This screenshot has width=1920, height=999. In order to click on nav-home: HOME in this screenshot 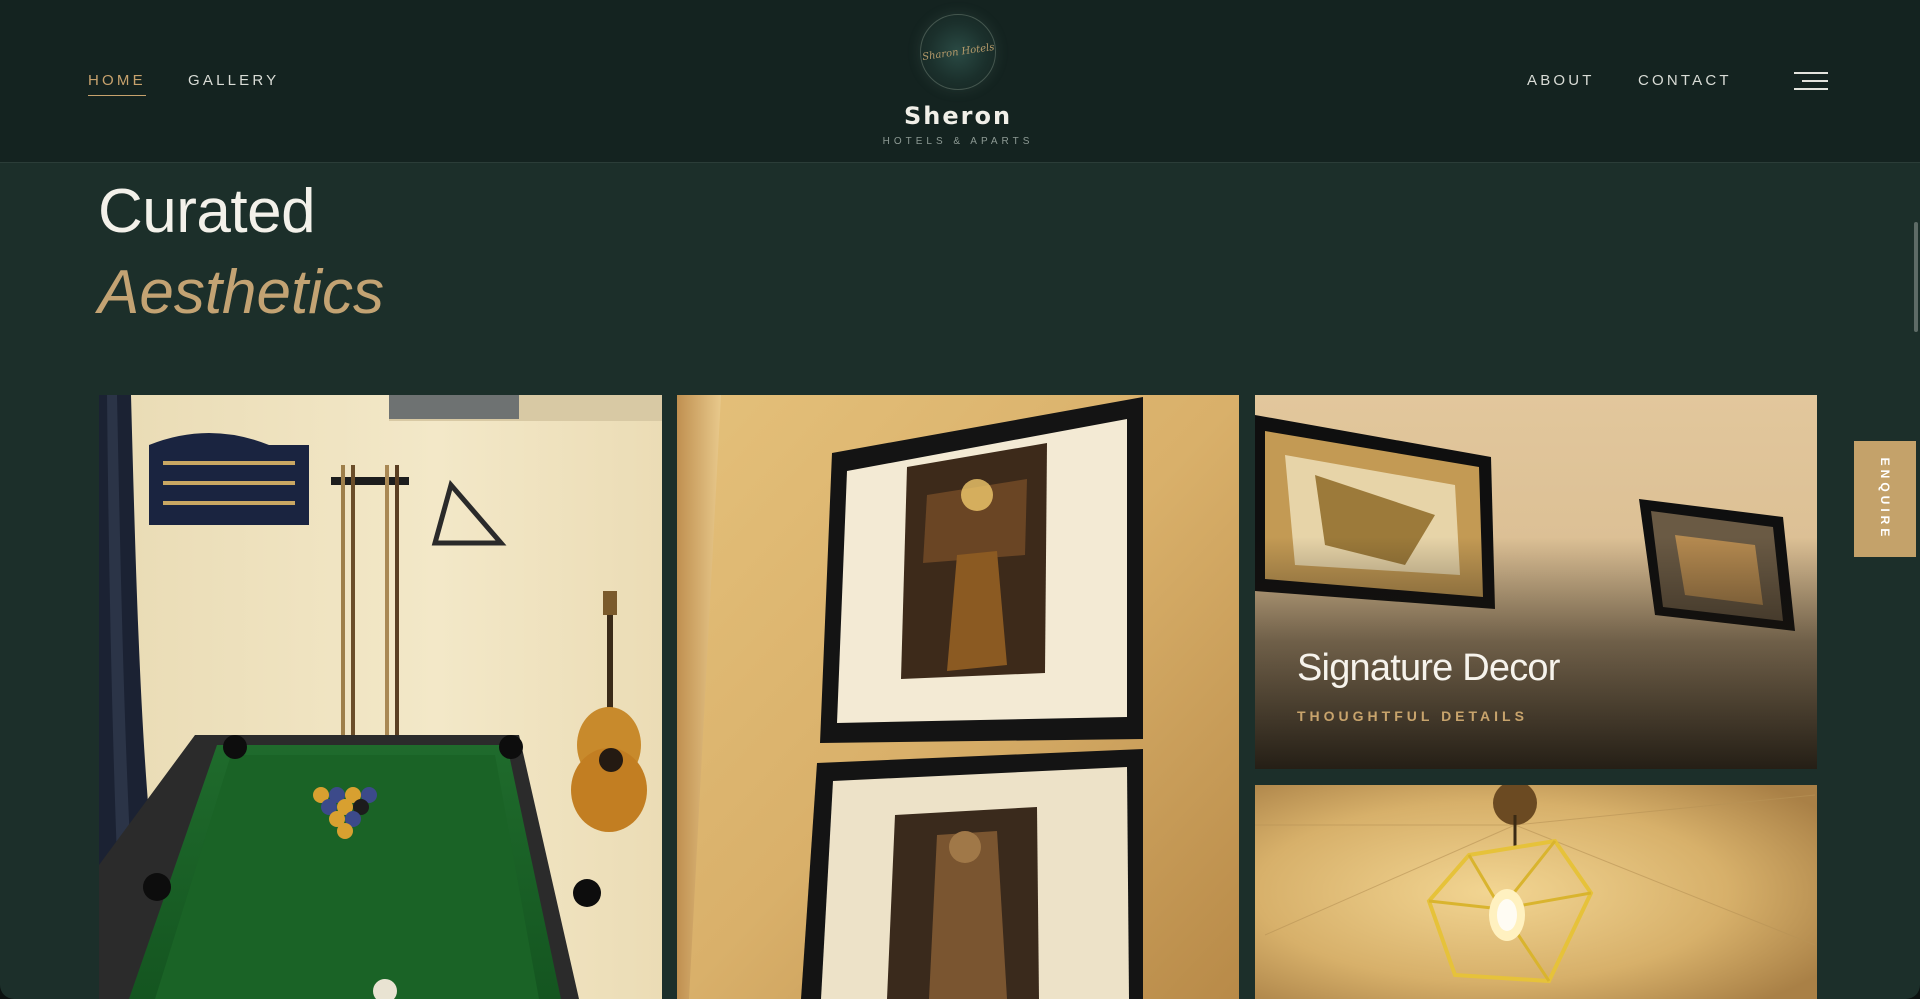, I will do `click(117, 84)`.